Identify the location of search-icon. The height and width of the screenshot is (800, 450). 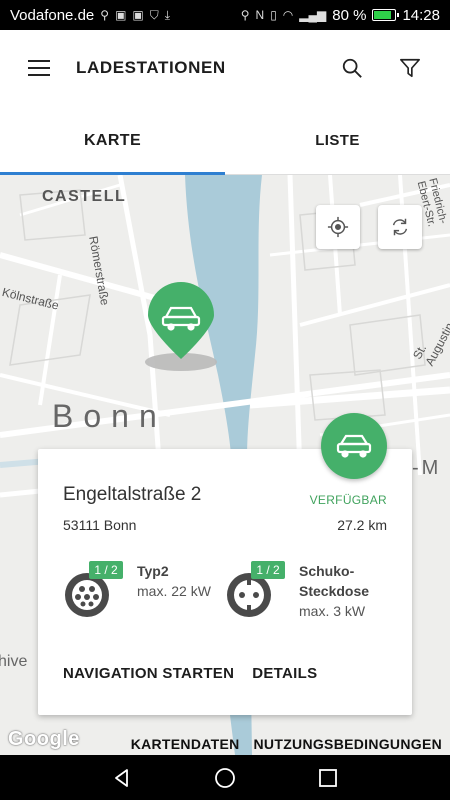
(352, 68).